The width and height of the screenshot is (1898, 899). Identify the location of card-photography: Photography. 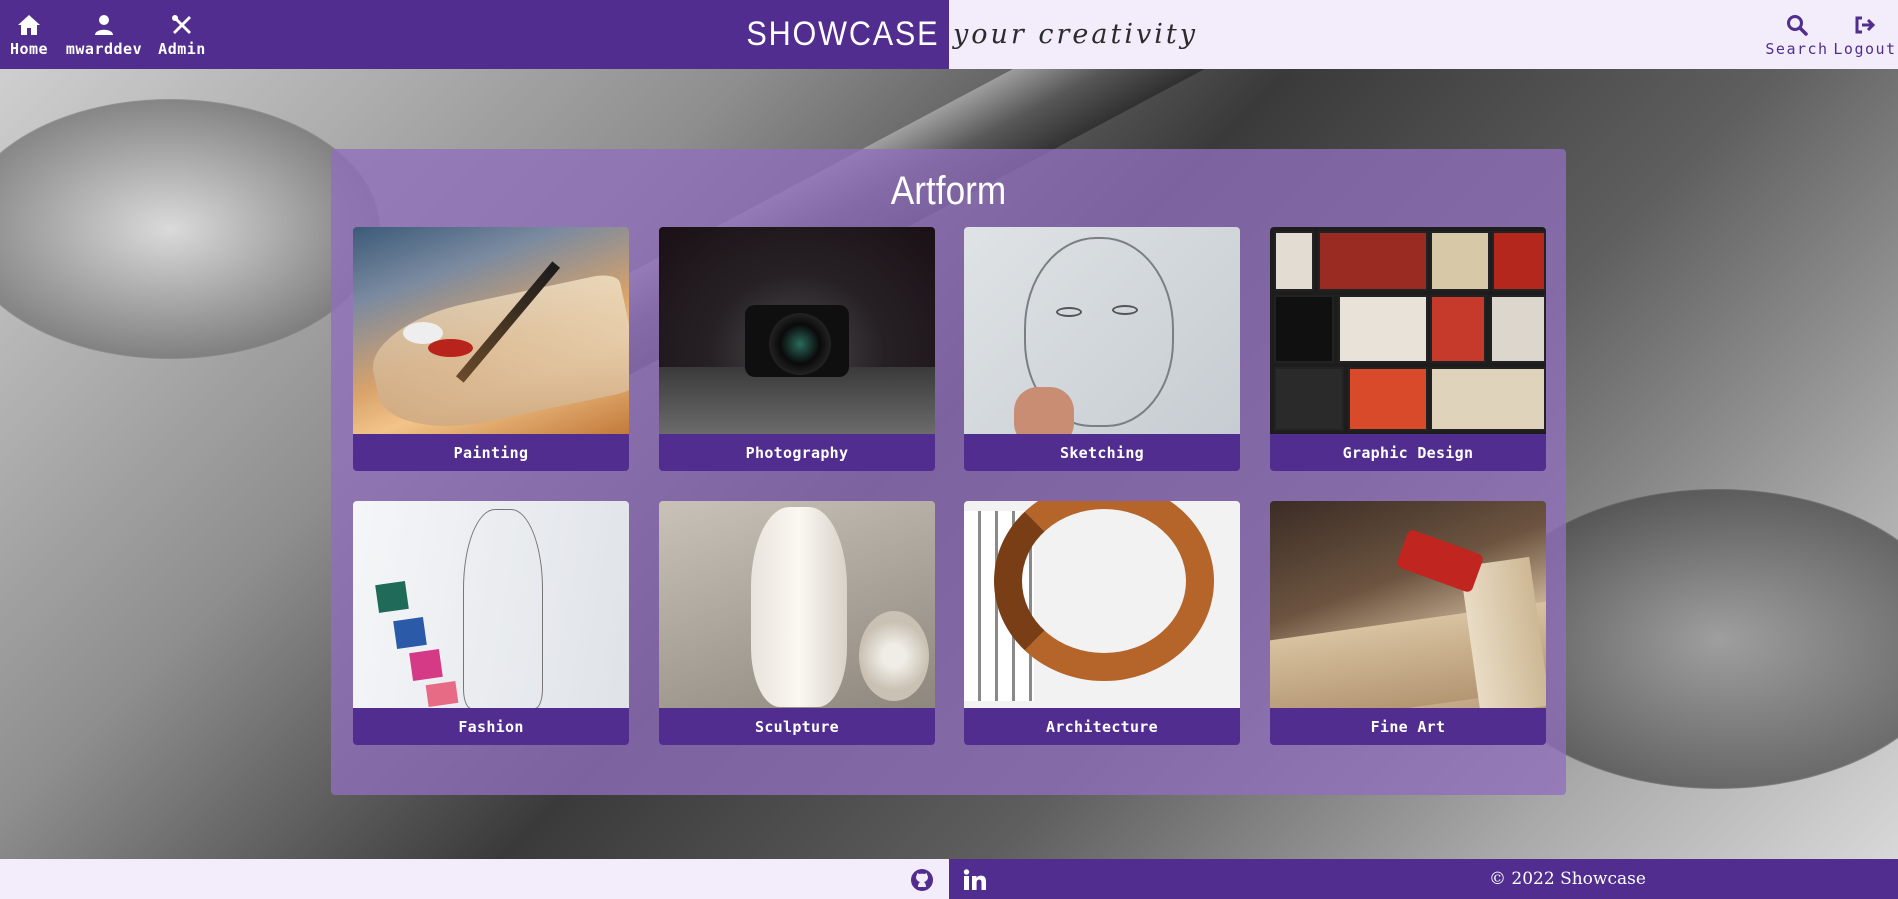
(797, 349).